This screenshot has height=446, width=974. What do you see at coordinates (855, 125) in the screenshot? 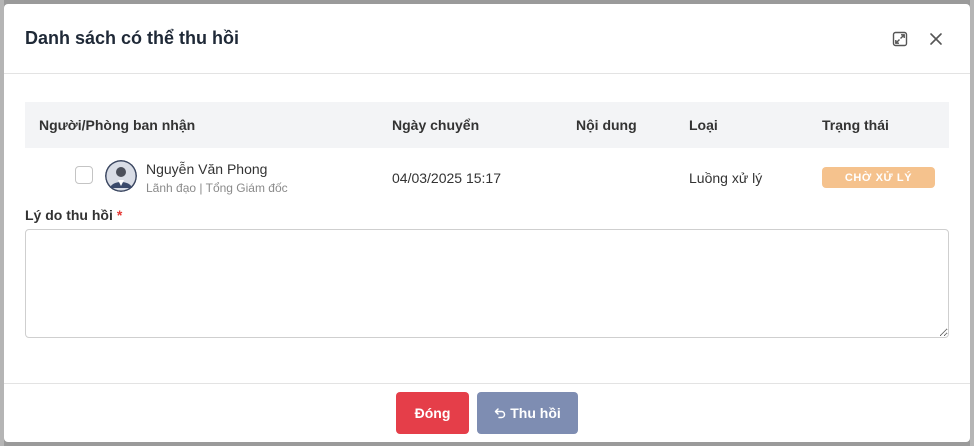
I see `column-header-status: Trạng thái` at bounding box center [855, 125].